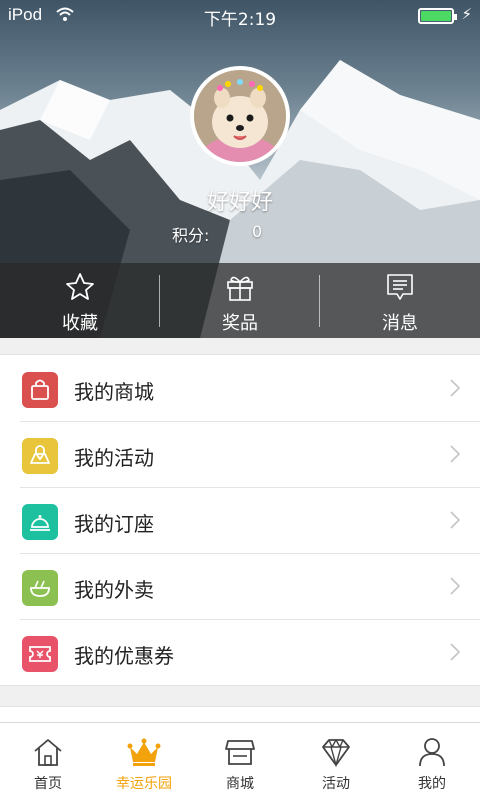 The image size is (480, 800). Describe the element at coordinates (239, 202) in the screenshot. I see `username: 好好好` at that location.